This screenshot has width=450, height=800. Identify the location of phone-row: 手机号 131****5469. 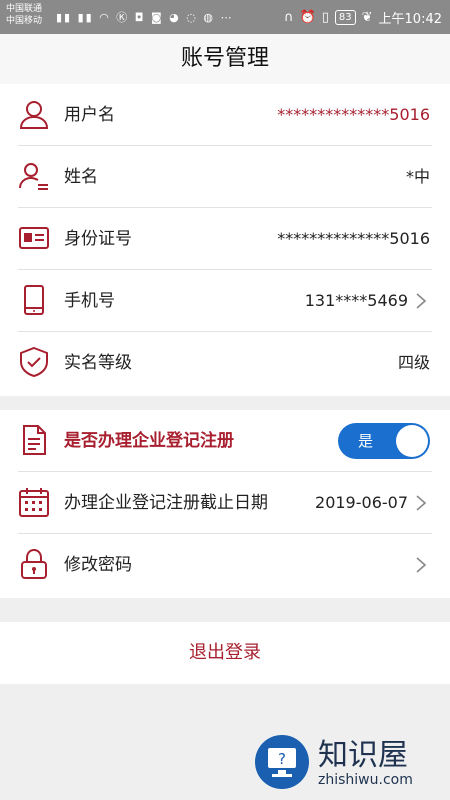
(225, 301).